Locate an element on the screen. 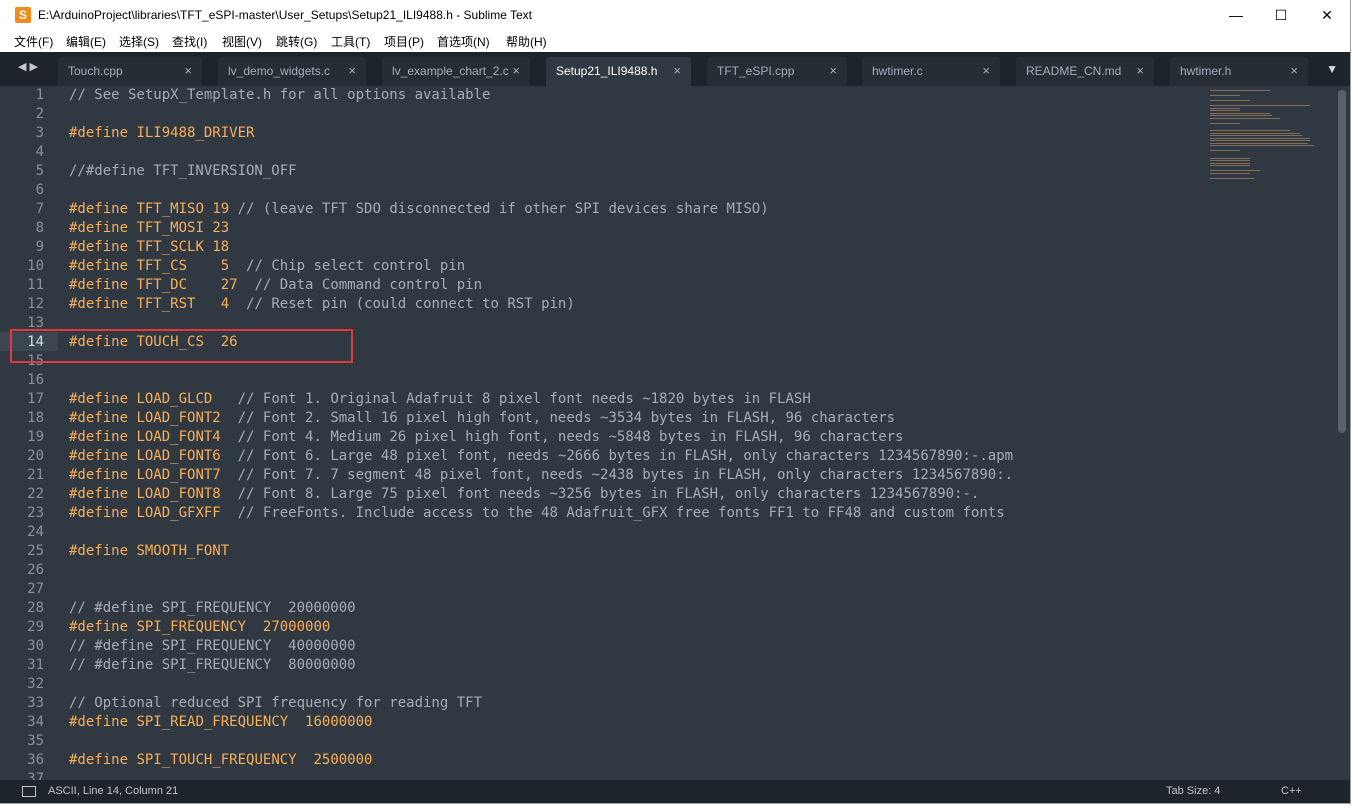  syntax-selector: C++ is located at coordinates (1291, 791).